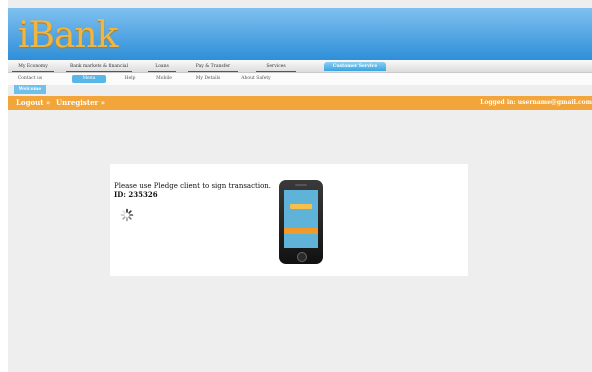 The height and width of the screenshot is (372, 592). What do you see at coordinates (536, 102) in the screenshot?
I see `logged-in-status: Logged in: username@gmail.com` at bounding box center [536, 102].